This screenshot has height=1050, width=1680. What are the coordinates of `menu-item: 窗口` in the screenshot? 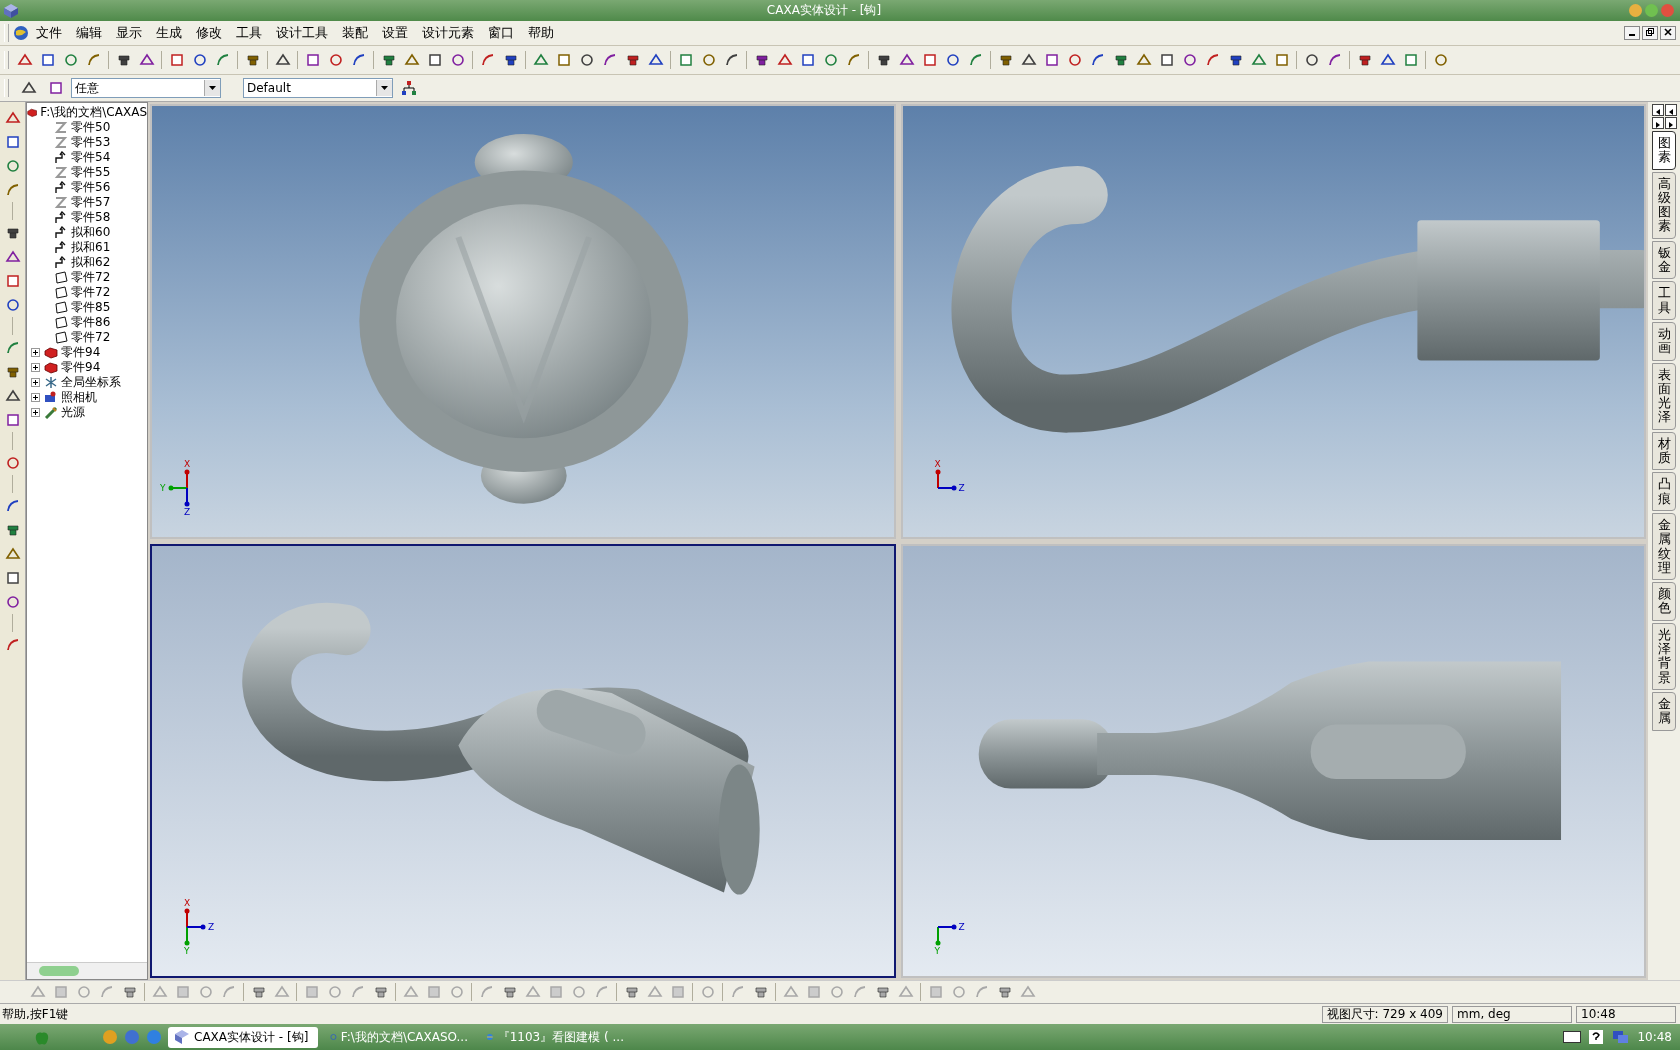 It's located at (501, 33).